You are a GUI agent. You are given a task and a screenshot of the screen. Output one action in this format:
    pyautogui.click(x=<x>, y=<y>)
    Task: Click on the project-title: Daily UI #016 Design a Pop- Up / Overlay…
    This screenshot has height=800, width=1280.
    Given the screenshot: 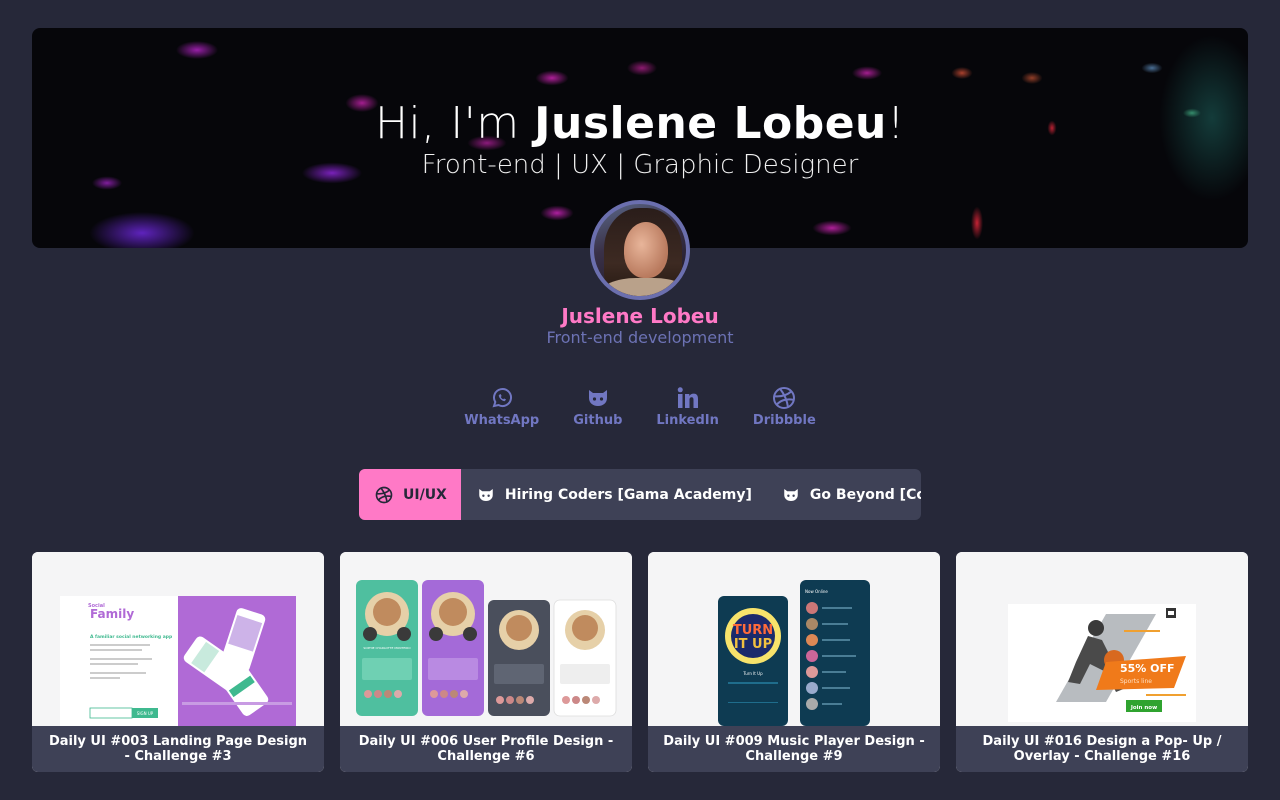 What is the action you would take?
    pyautogui.click(x=1102, y=749)
    